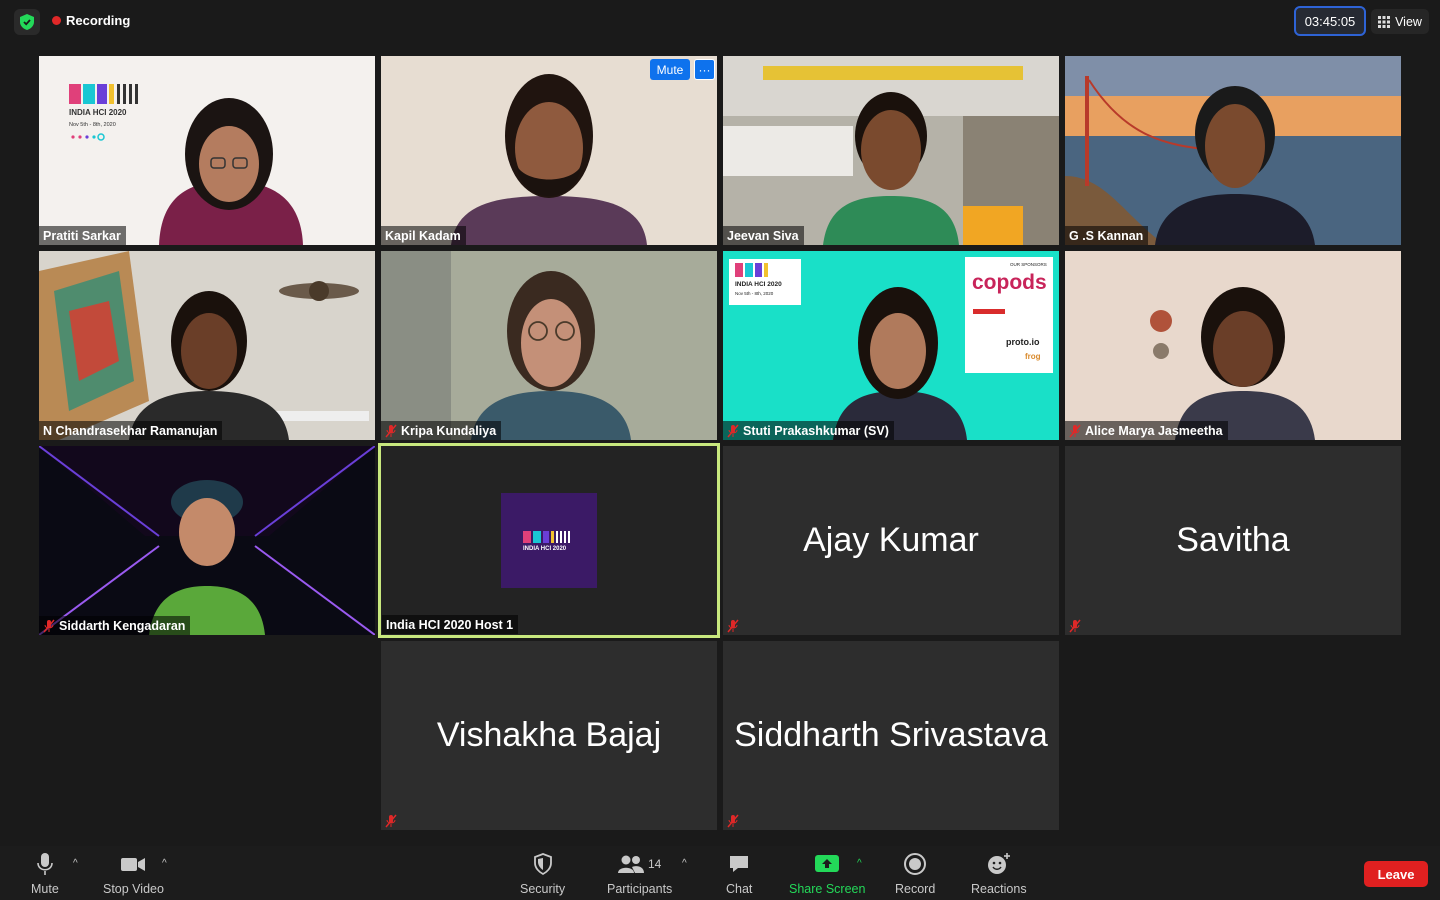 The image size is (1440, 900). What do you see at coordinates (704, 69) in the screenshot?
I see `more-options-button: ···` at bounding box center [704, 69].